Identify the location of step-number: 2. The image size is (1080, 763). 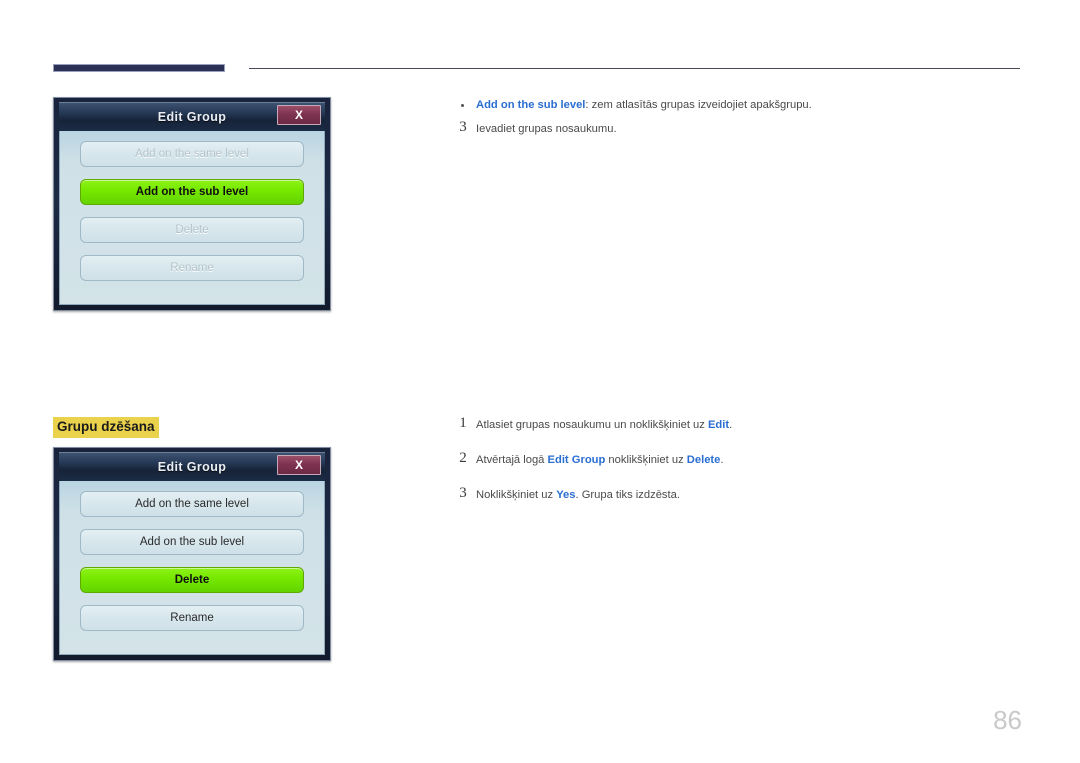
(463, 458).